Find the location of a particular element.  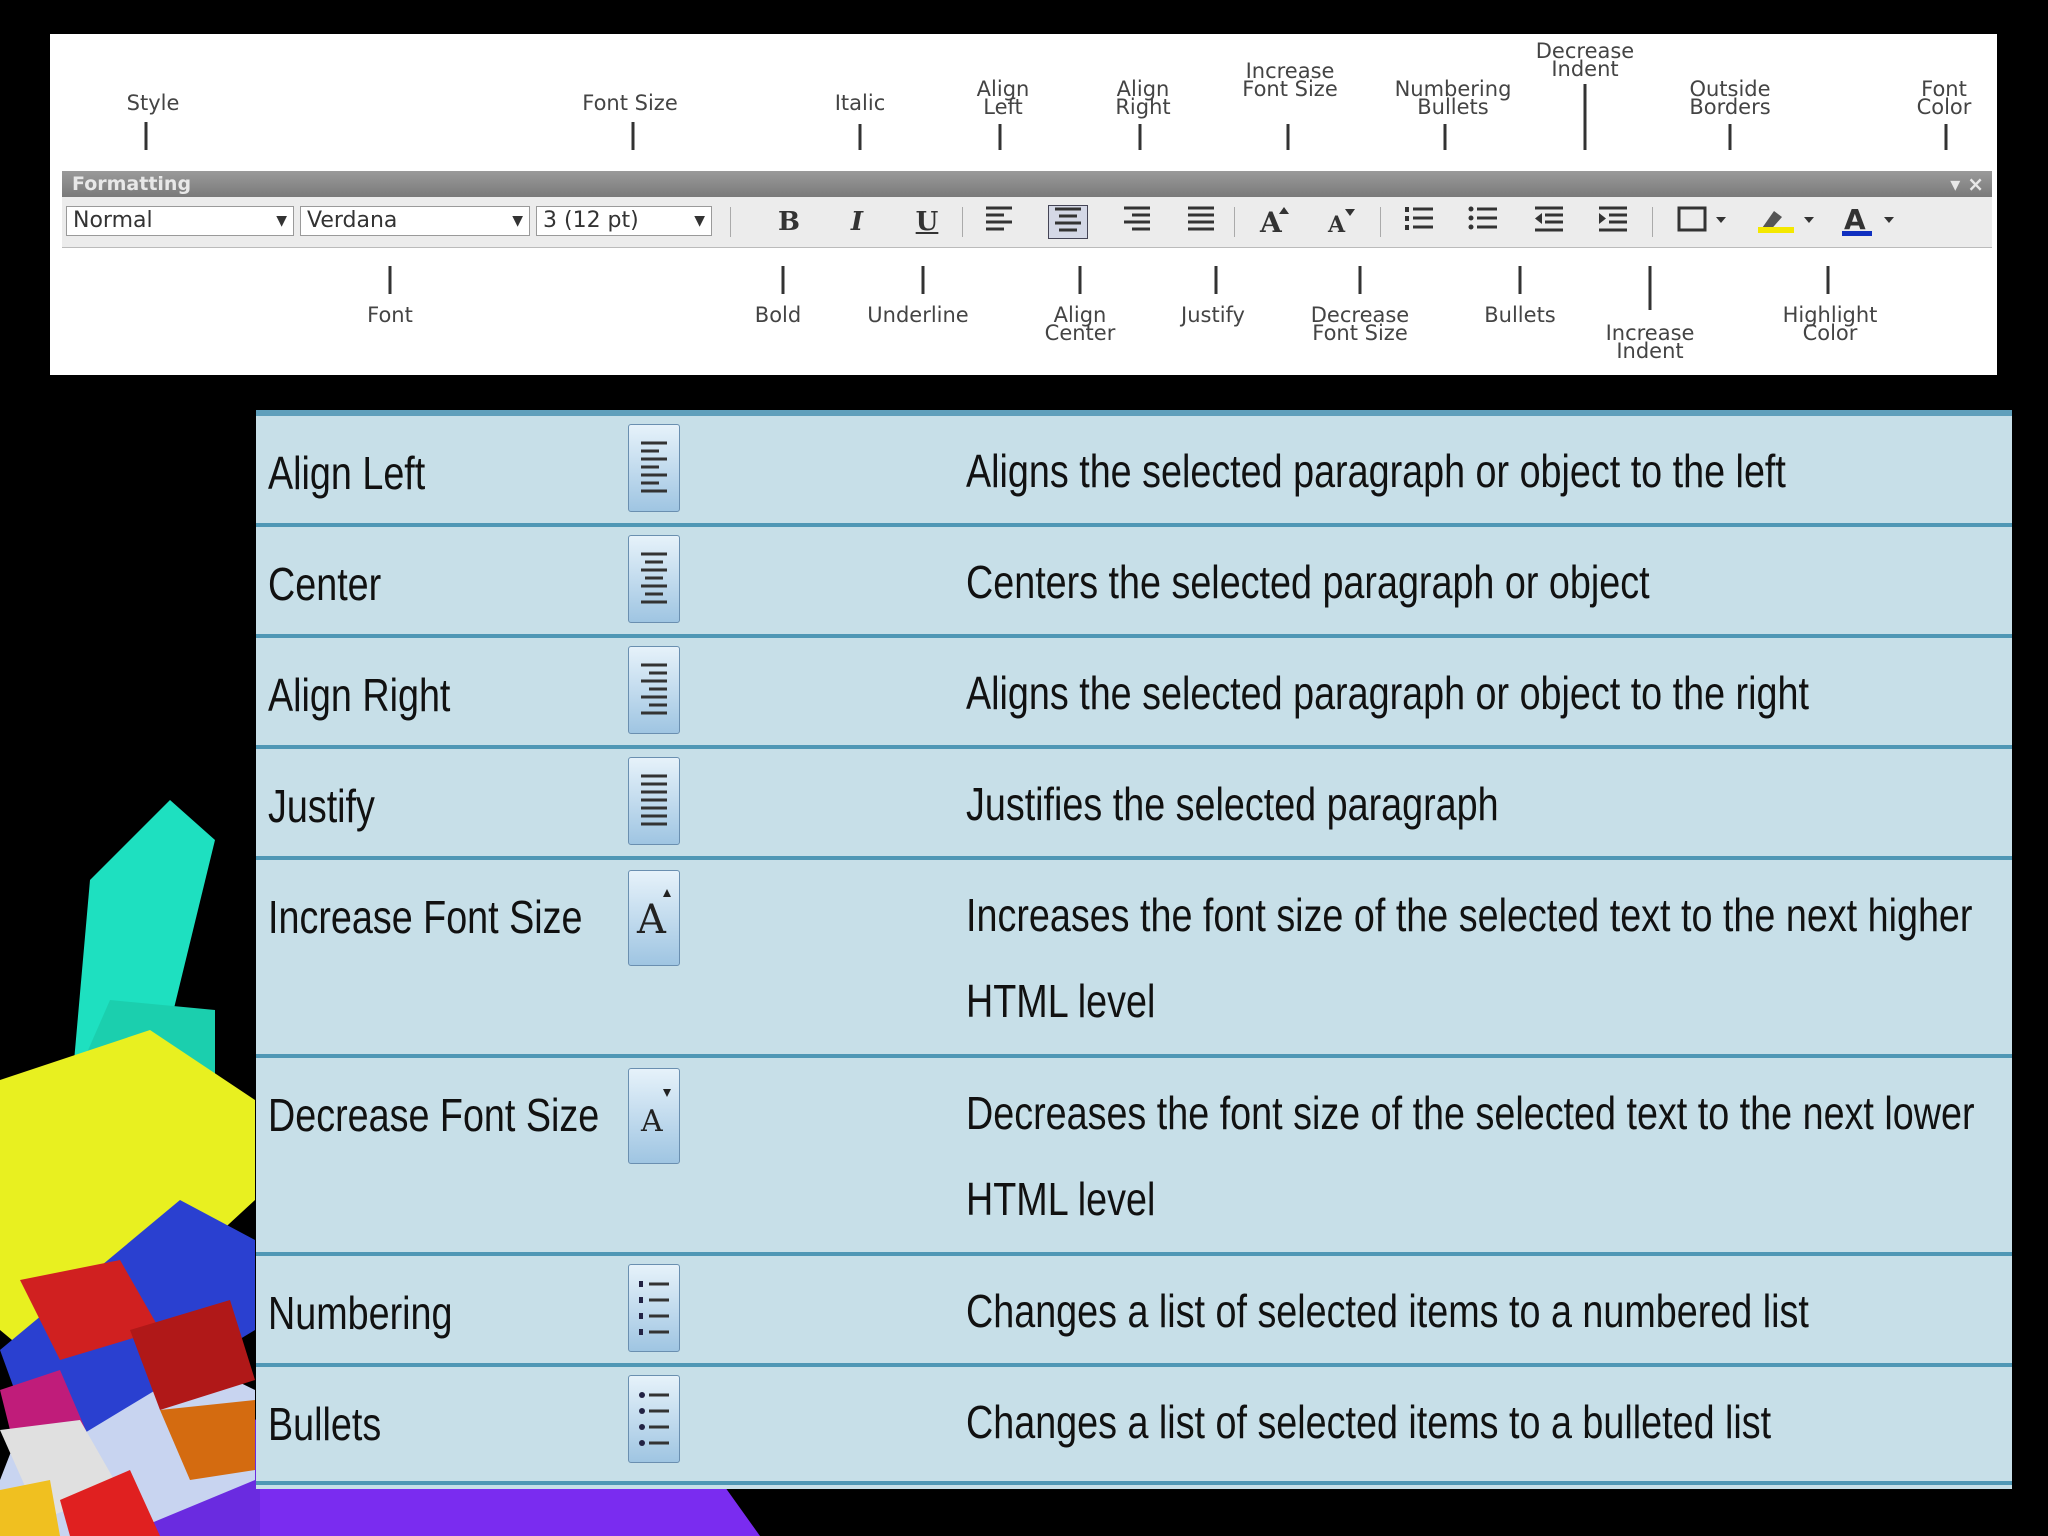

toolbar-title-bar: Formatting ▾ × is located at coordinates (1027, 184).